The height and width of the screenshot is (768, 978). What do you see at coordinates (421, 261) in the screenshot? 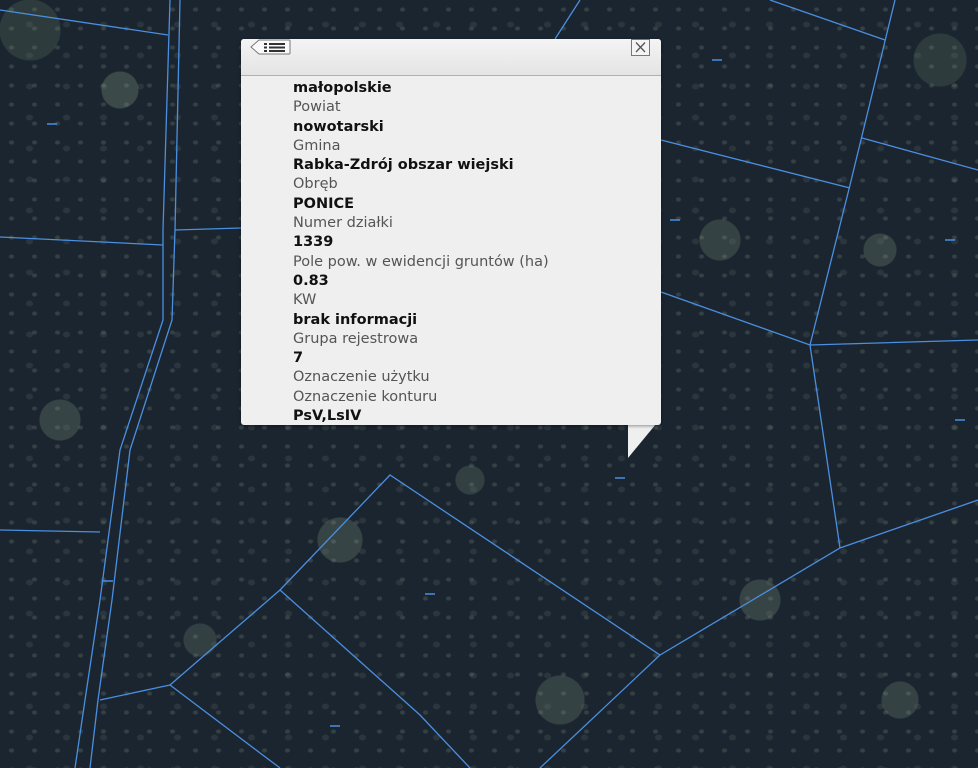
I see `pole-pow-label: Pole pow. w ewidencji gruntów (ha)` at bounding box center [421, 261].